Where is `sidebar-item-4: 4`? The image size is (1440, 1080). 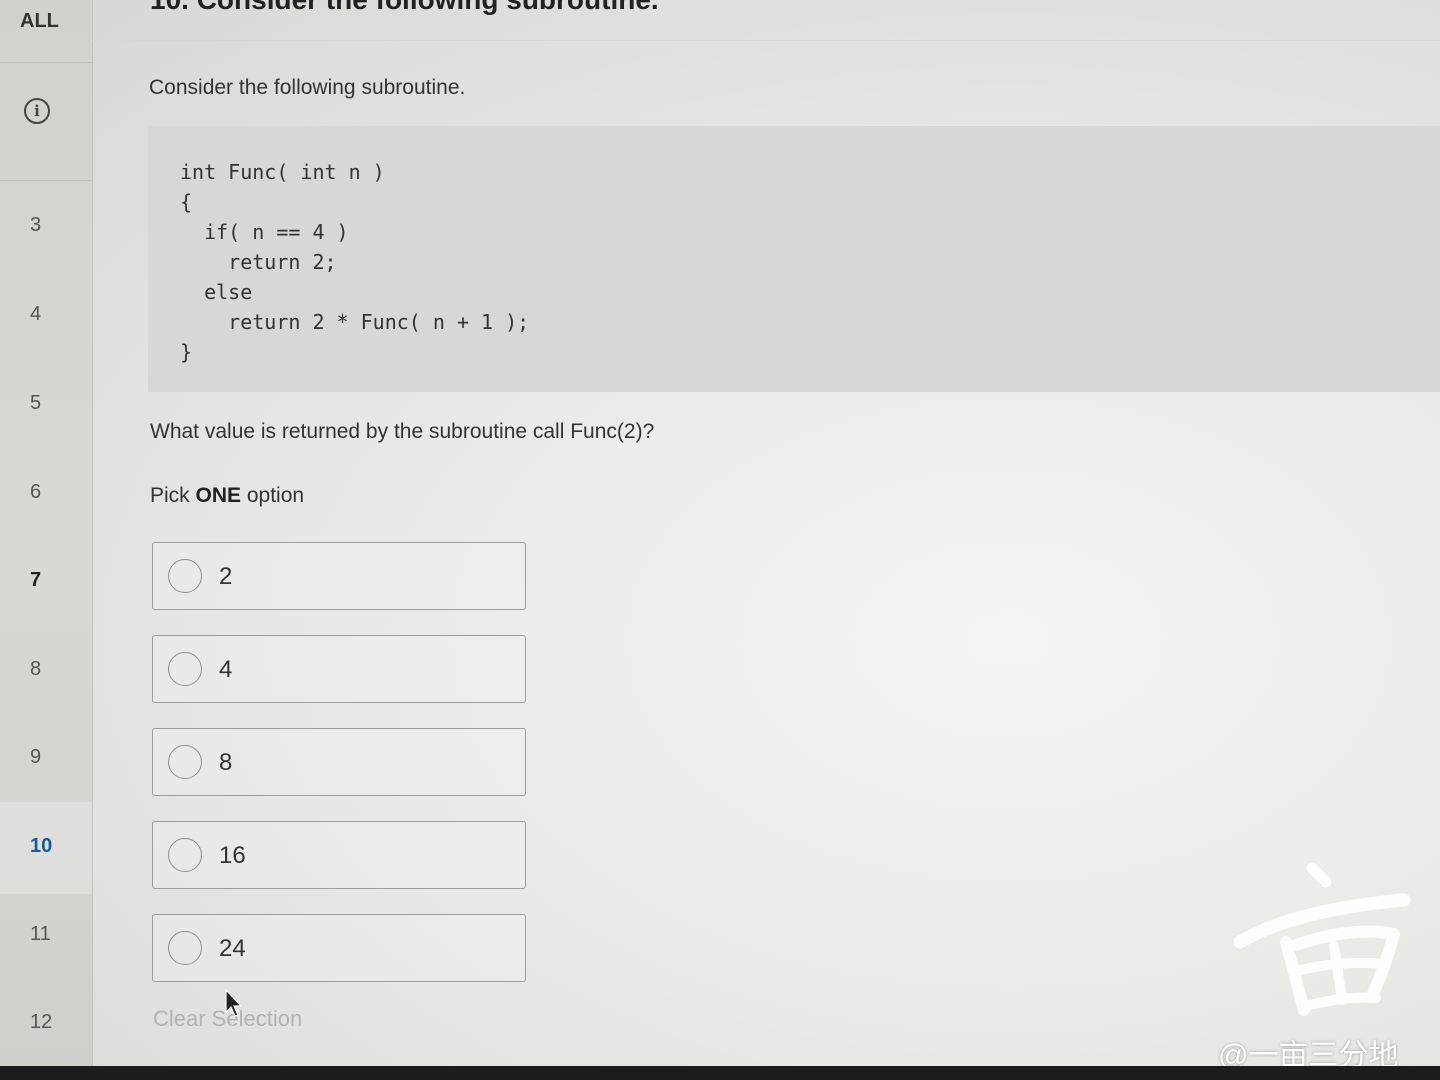
sidebar-item-4: 4 is located at coordinates (46, 314).